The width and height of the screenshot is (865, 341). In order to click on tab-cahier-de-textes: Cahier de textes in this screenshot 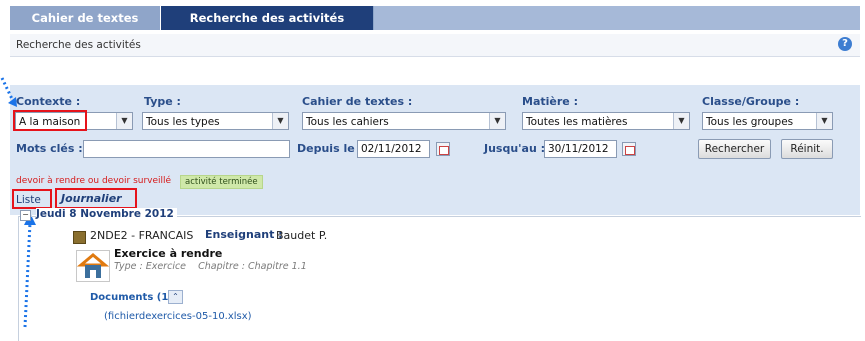, I will do `click(85, 18)`.